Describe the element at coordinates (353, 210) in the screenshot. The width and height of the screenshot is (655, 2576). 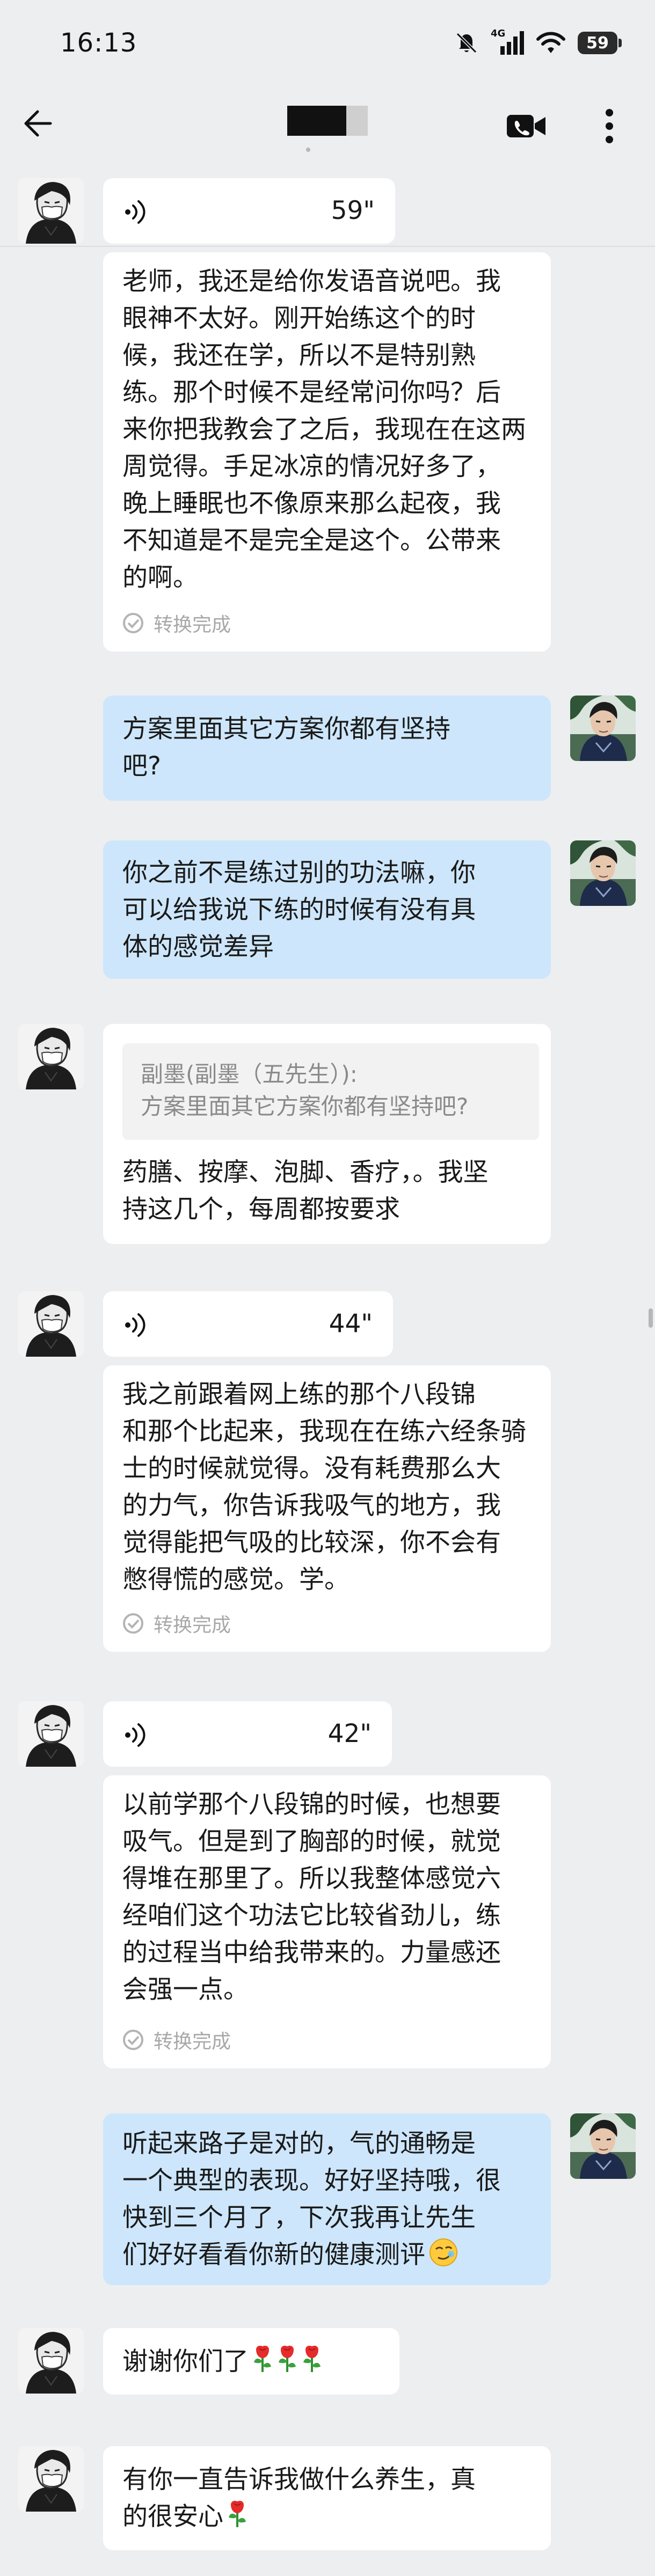
I see `voice-duration: 59"` at that location.